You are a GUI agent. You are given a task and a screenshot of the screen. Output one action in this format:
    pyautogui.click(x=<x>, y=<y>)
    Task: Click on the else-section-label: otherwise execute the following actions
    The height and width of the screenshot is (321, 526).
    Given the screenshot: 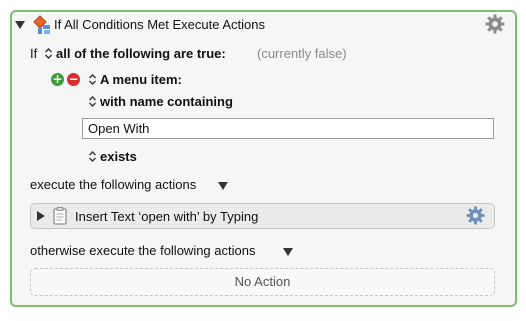 What is the action you would take?
    pyautogui.click(x=143, y=250)
    